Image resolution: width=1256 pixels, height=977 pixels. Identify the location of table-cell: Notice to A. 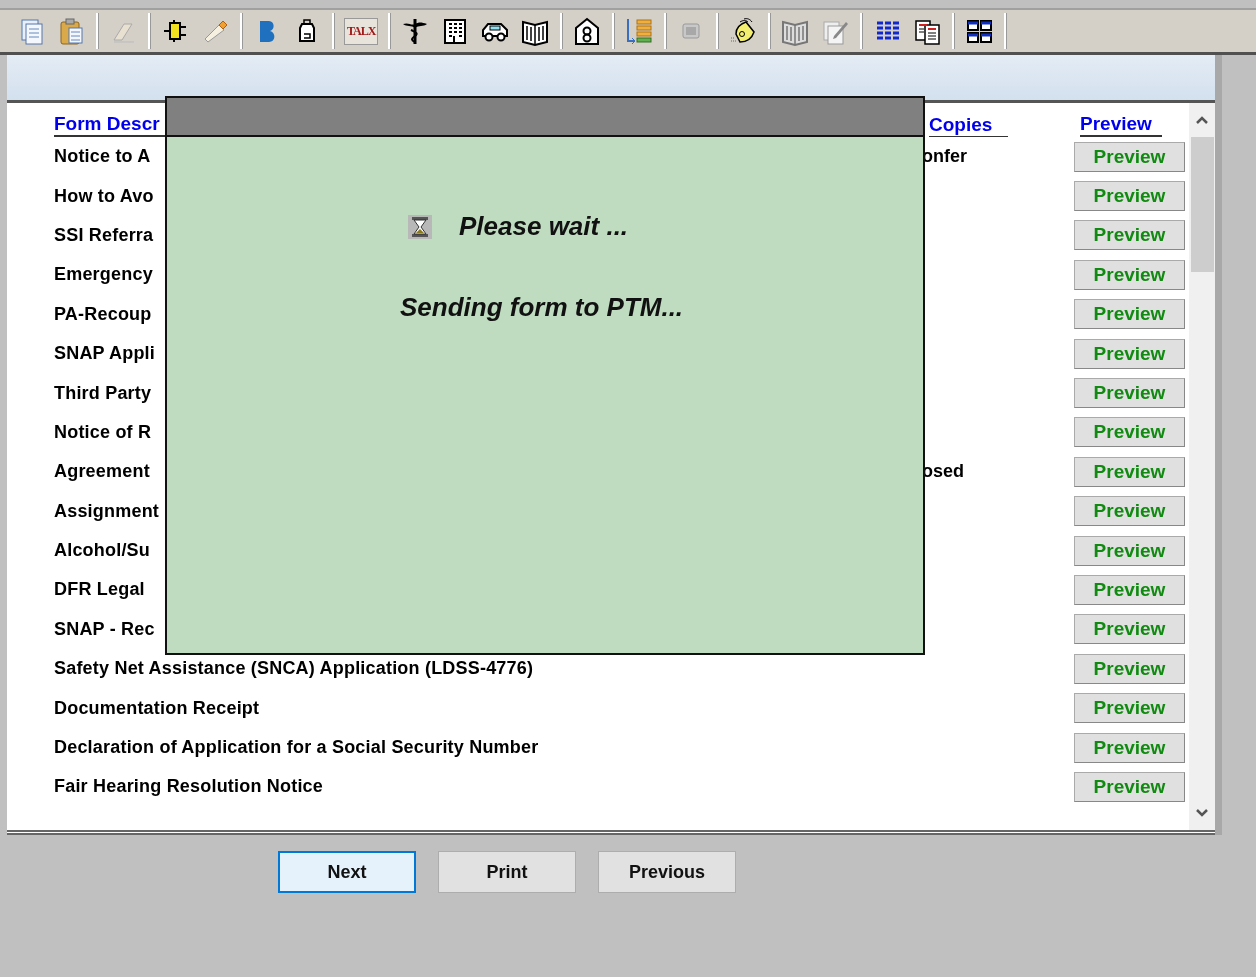
(102, 157).